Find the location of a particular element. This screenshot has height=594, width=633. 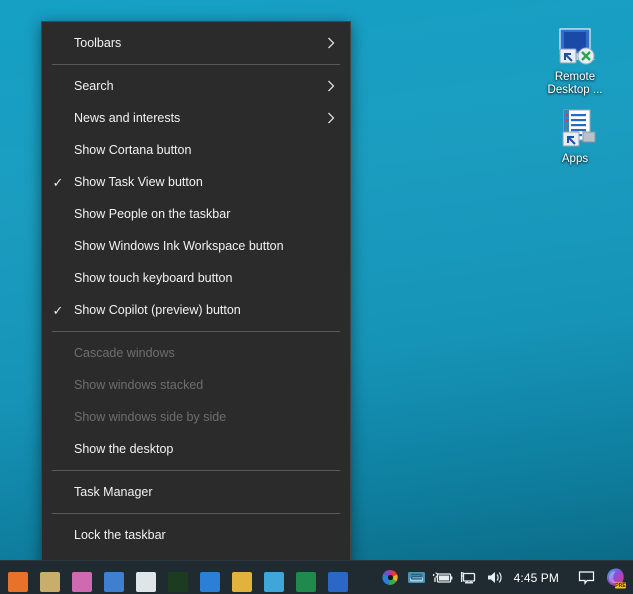

menu-item-show-windows-ink-workspace-button: Show Windows Ink Workspace button is located at coordinates (196, 246).